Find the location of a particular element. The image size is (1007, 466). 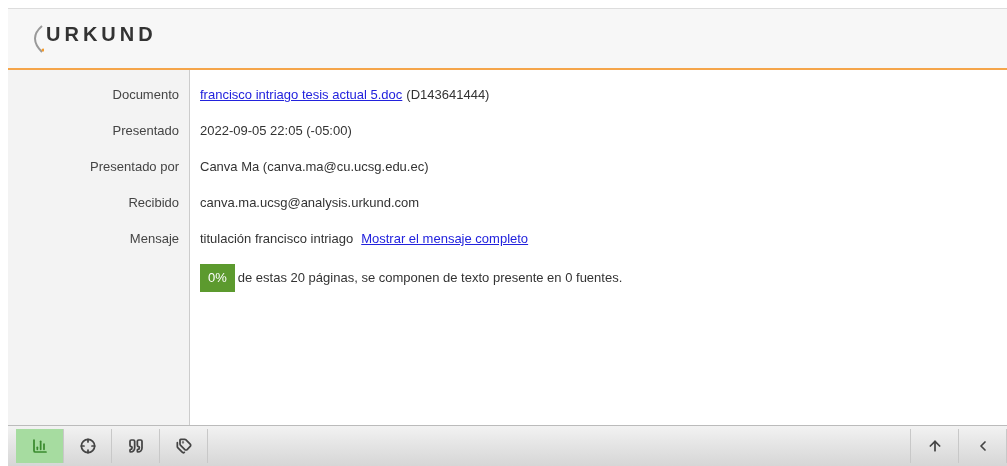

crosshair-icon is located at coordinates (87, 446).